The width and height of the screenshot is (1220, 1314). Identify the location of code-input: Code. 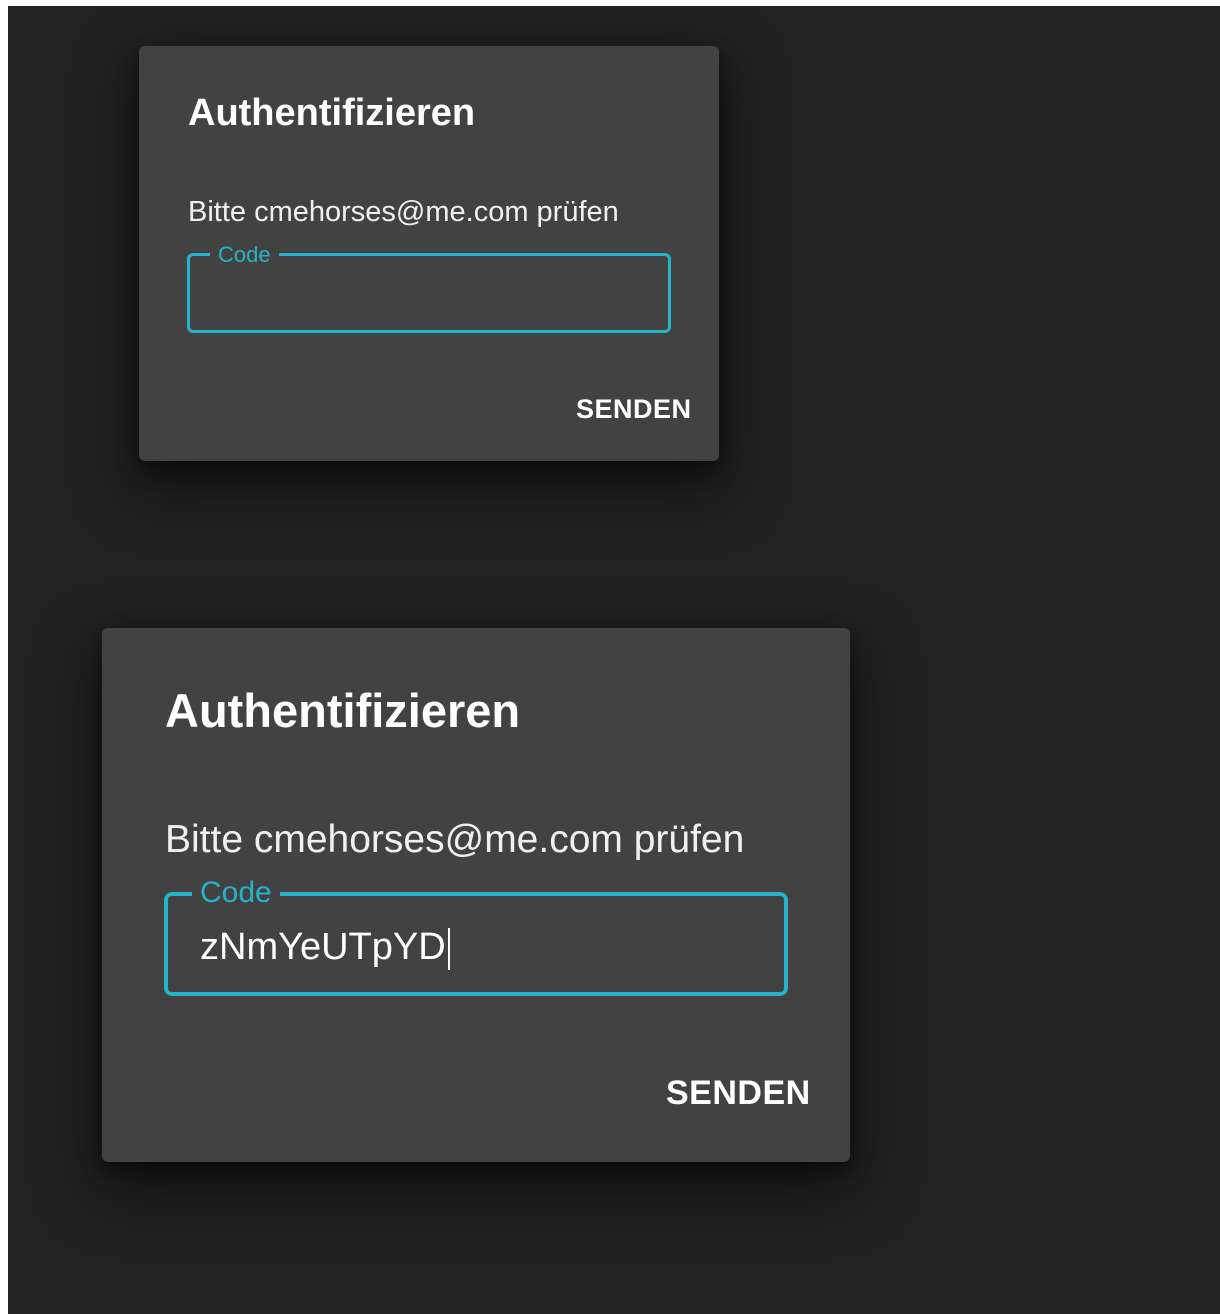
(429, 288).